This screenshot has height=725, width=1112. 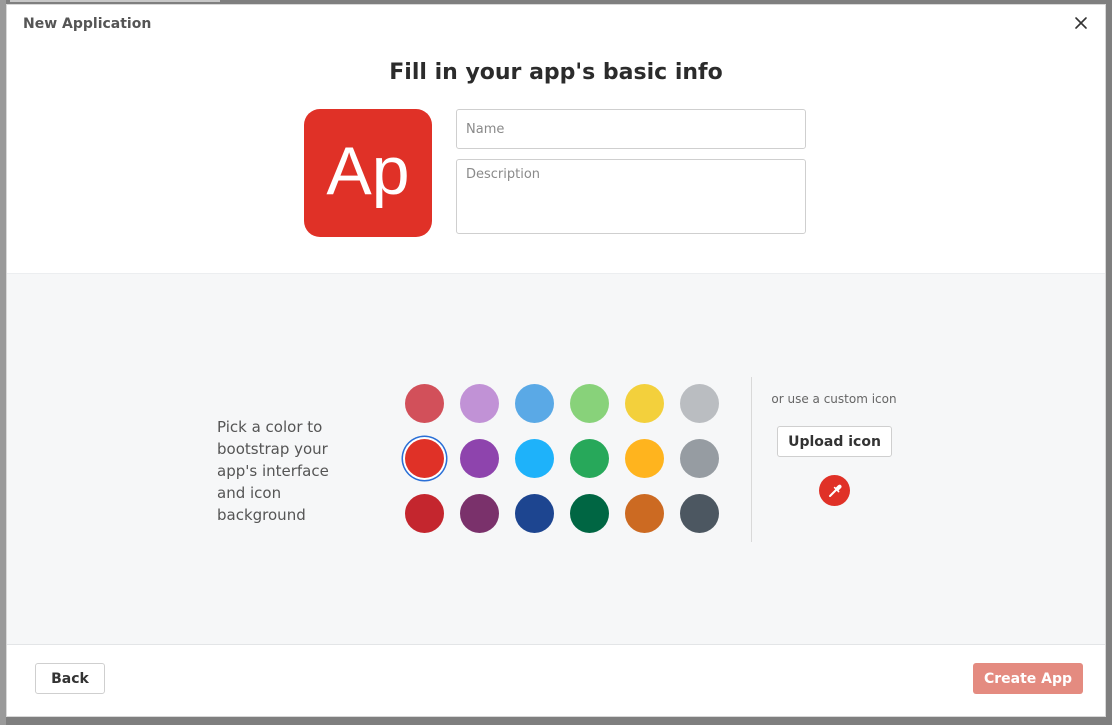 I want to click on app-icon-initials: Ap, so click(x=368, y=171).